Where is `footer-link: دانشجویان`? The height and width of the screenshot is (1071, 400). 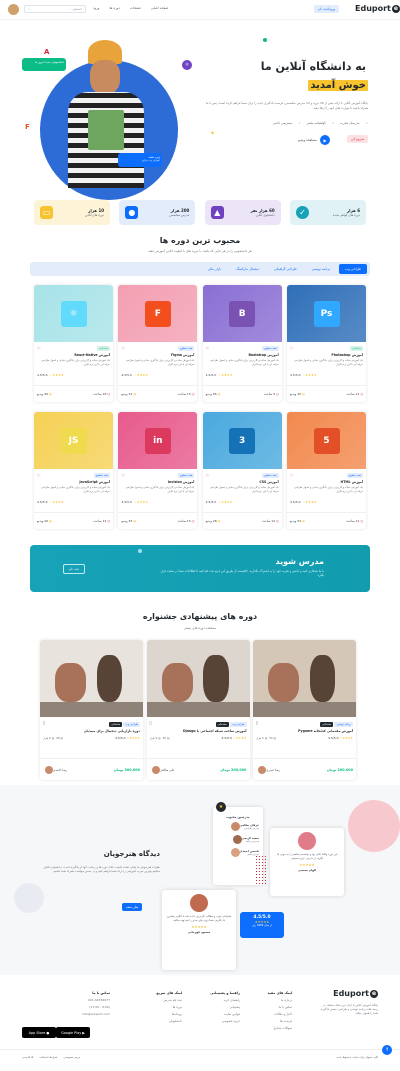 footer-link: دانشجویان is located at coordinates (169, 1021).